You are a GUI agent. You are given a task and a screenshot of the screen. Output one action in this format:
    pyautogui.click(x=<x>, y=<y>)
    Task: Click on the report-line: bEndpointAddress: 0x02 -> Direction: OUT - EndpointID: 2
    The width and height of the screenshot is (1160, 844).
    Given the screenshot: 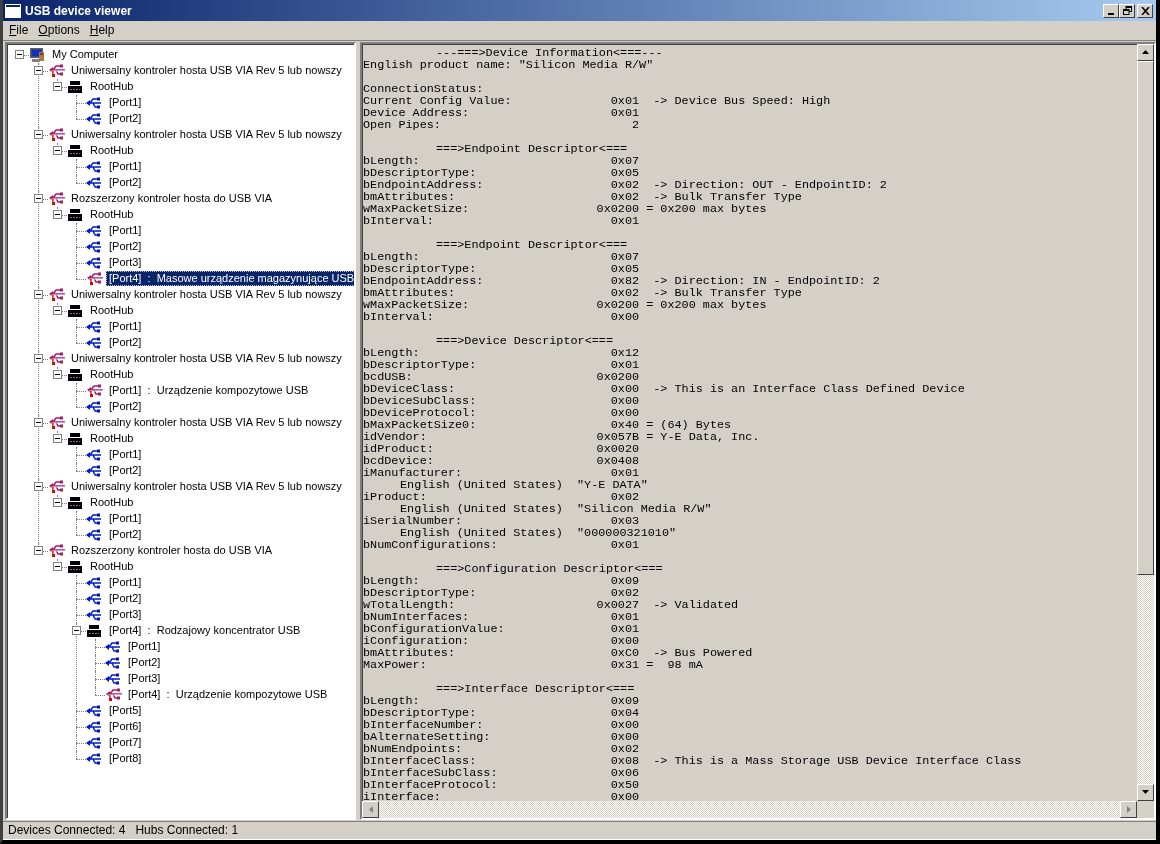 What is the action you would take?
    pyautogui.click(x=625, y=184)
    